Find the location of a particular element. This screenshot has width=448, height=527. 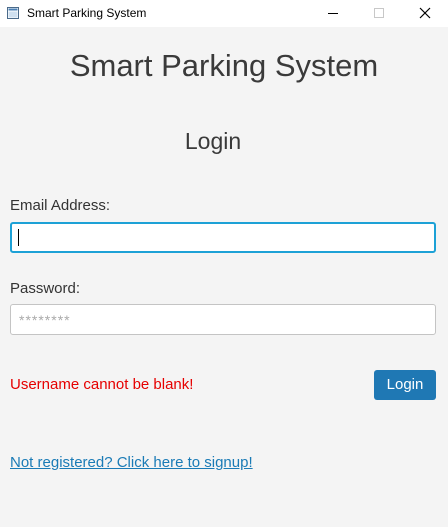

text-cursor is located at coordinates (18, 237).